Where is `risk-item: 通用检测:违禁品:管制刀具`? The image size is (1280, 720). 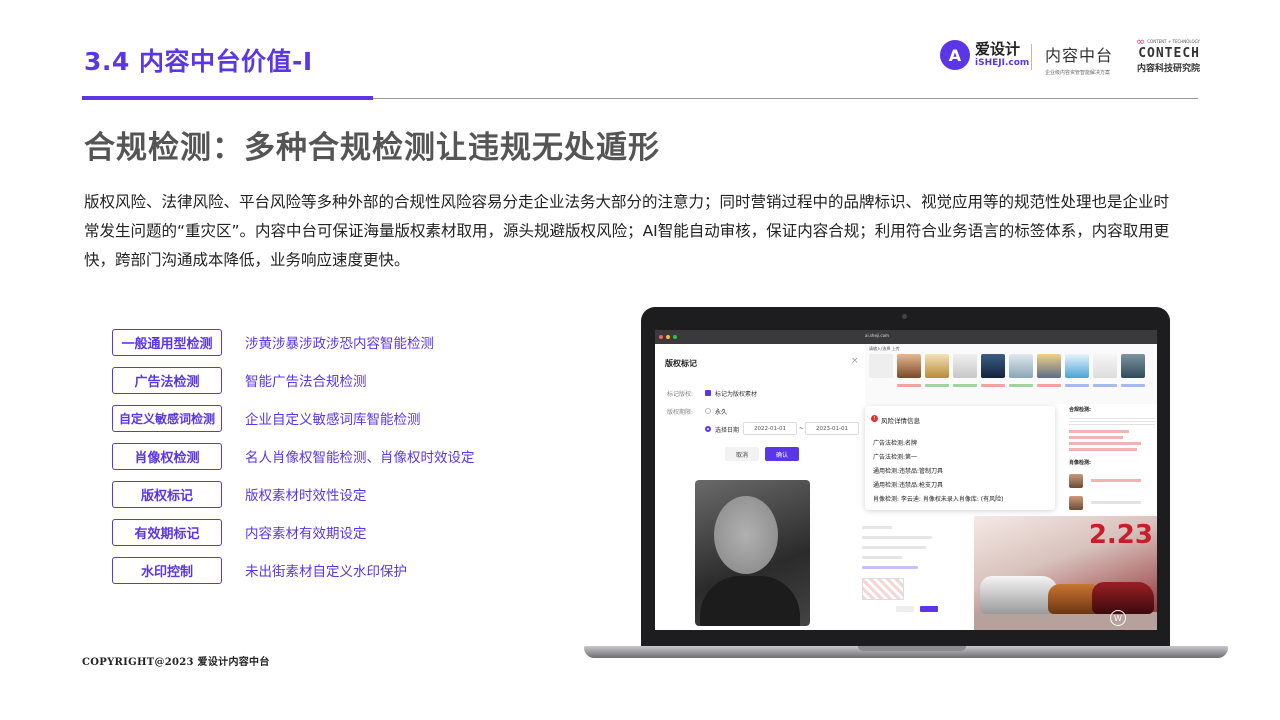 risk-item: 通用检测:违禁品:管制刀具 is located at coordinates (908, 471).